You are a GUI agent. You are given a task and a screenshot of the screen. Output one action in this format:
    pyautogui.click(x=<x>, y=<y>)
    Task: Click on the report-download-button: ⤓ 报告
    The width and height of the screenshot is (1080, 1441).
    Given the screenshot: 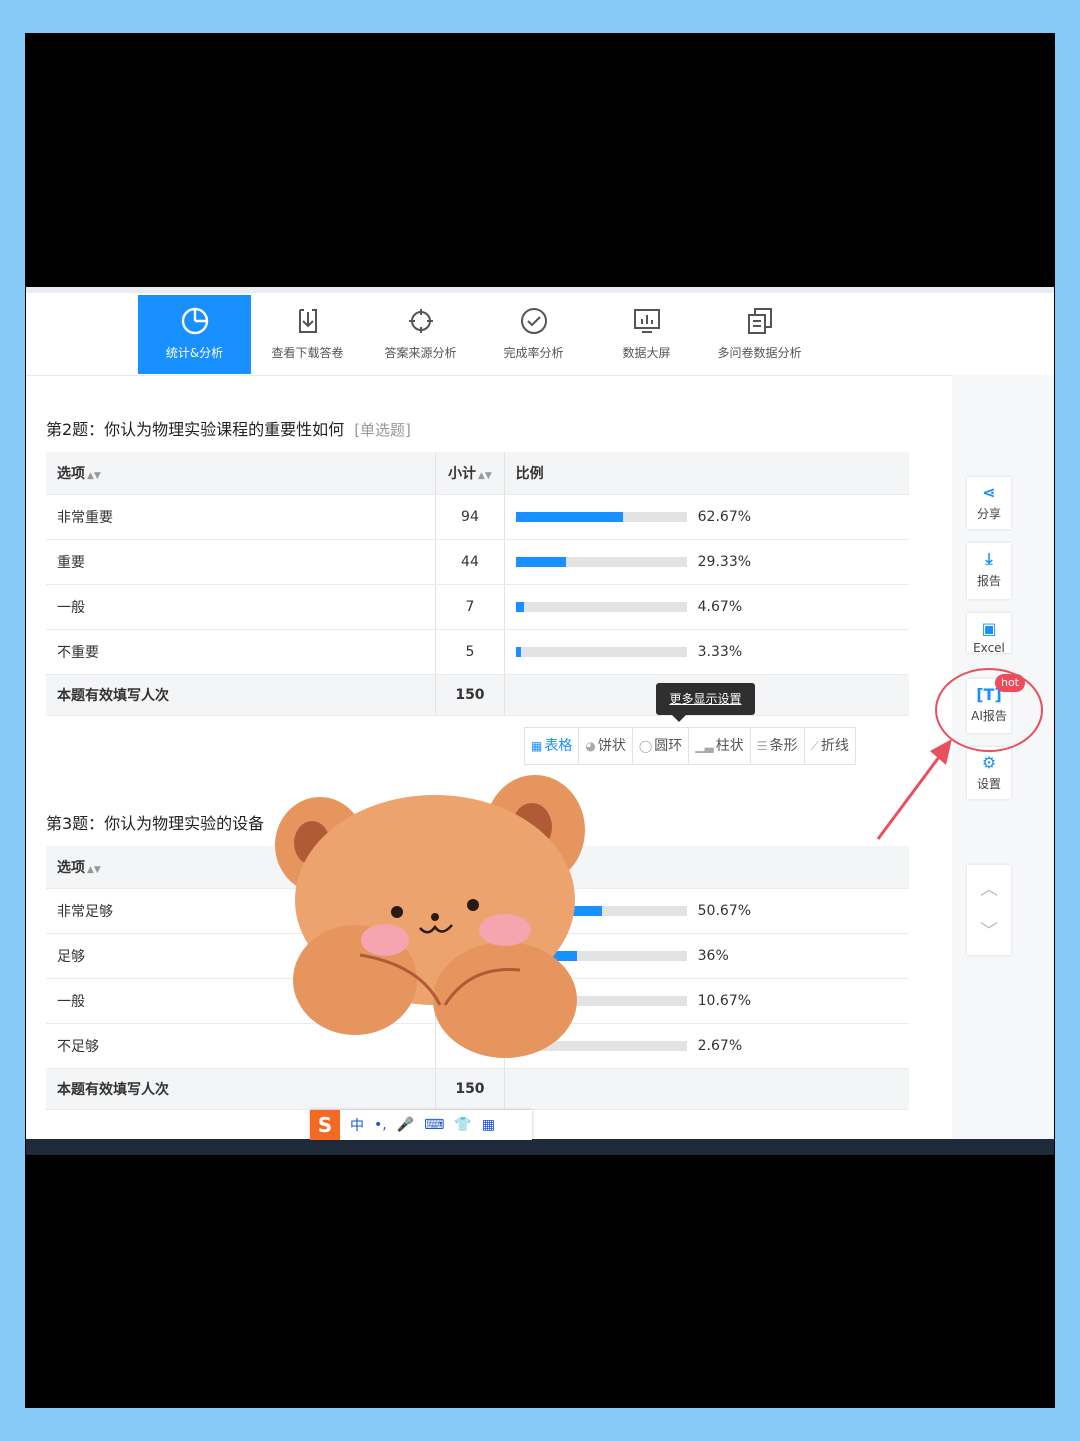 What is the action you would take?
    pyautogui.click(x=989, y=571)
    